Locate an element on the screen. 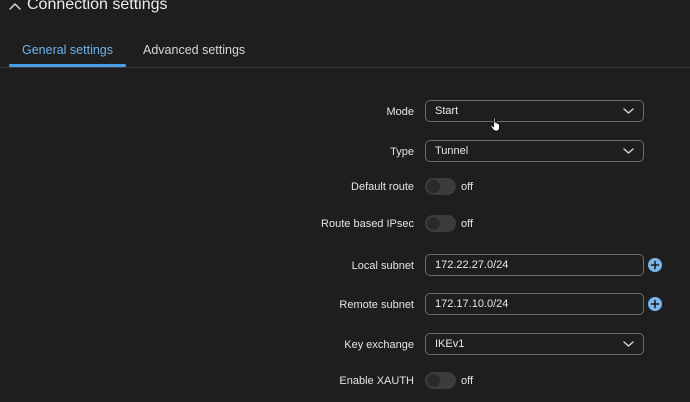  hand-pointer-icon is located at coordinates (495, 124).